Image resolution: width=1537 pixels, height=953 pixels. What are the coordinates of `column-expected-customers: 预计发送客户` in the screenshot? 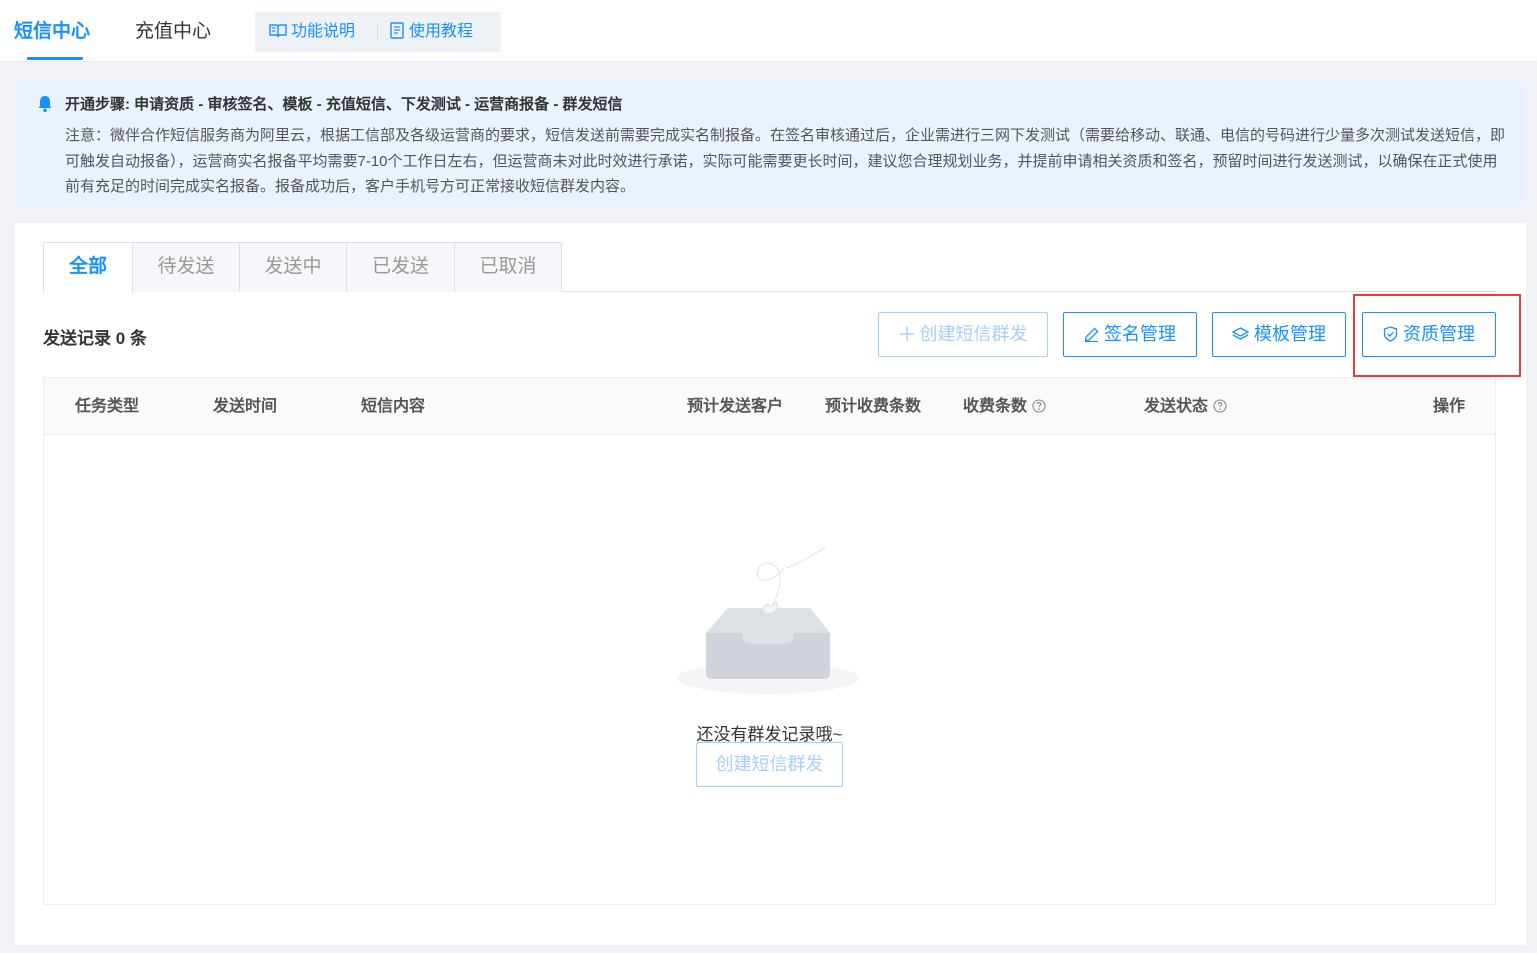 It's located at (735, 406).